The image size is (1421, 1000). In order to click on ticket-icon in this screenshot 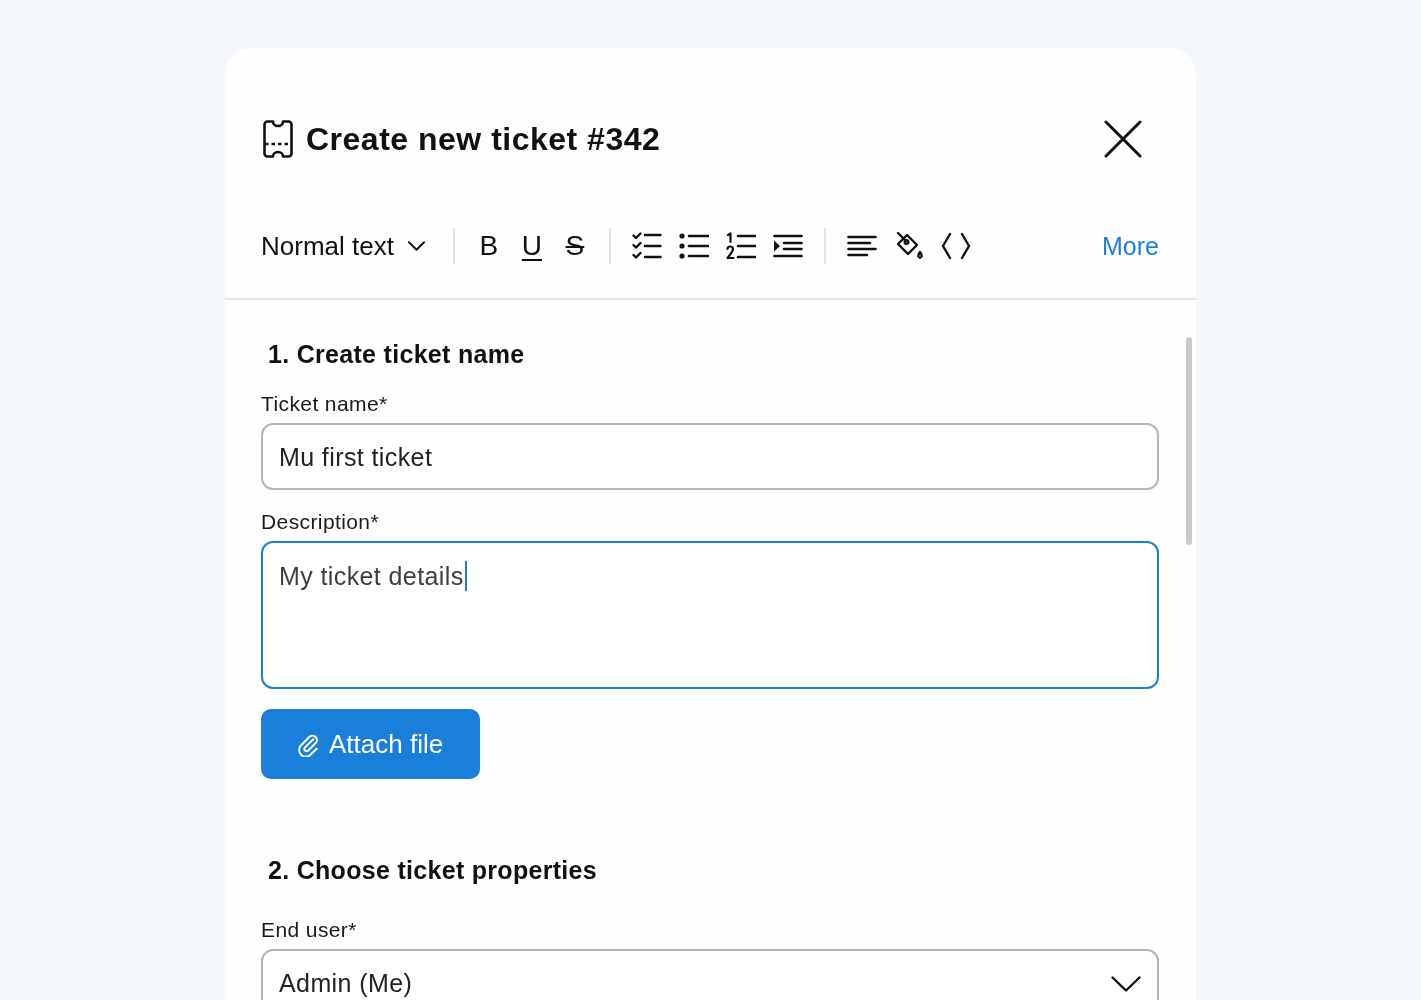, I will do `click(278, 139)`.